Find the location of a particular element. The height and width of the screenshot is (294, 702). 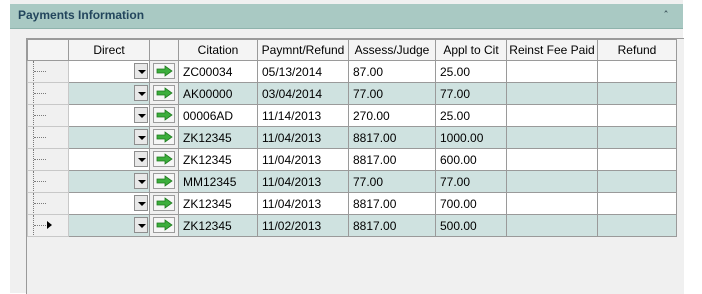

col-direct: Direct is located at coordinates (109, 50).